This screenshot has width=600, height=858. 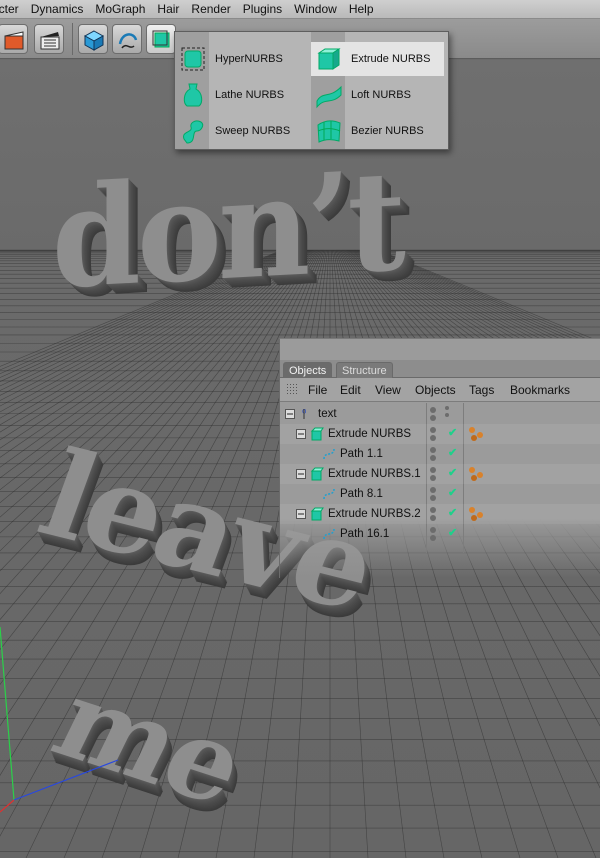 What do you see at coordinates (388, 390) in the screenshot?
I see `om-menu-view: View` at bounding box center [388, 390].